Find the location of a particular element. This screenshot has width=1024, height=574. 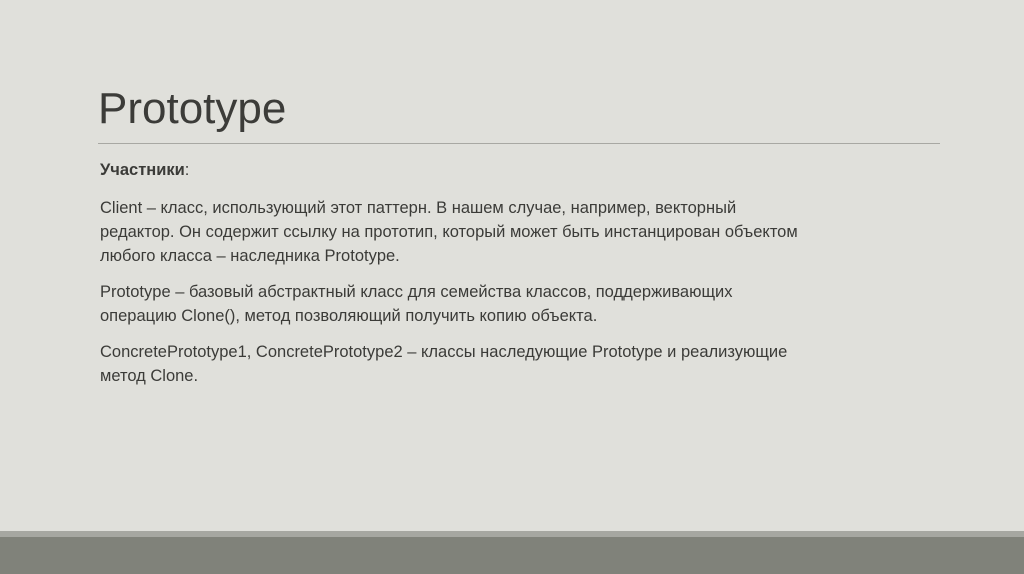

text-line: любого класса – наследника Prototype. is located at coordinates (250, 256).